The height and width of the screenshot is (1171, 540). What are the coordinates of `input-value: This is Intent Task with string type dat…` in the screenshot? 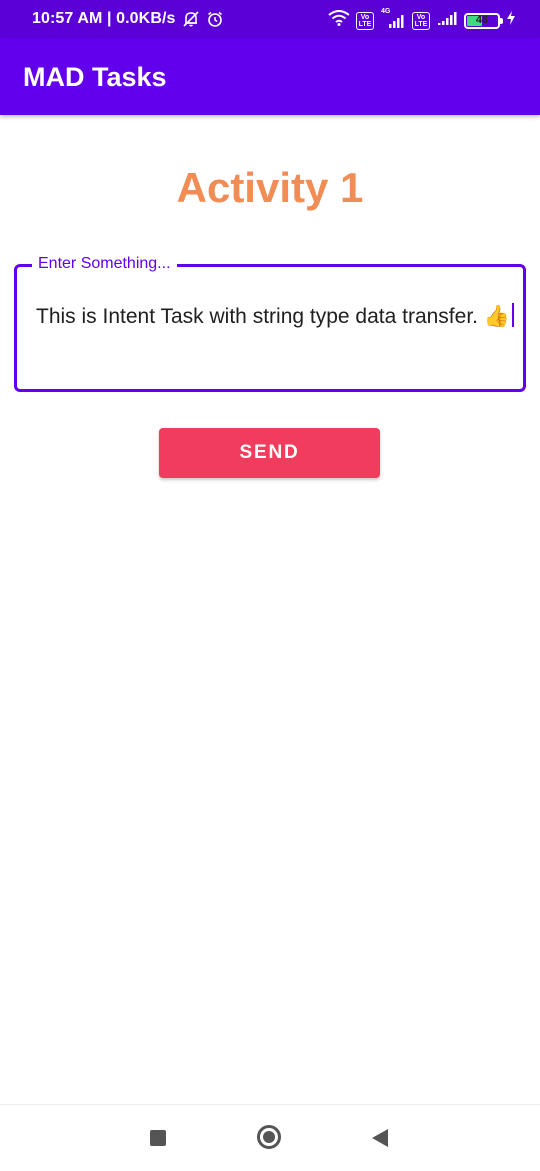 It's located at (273, 316).